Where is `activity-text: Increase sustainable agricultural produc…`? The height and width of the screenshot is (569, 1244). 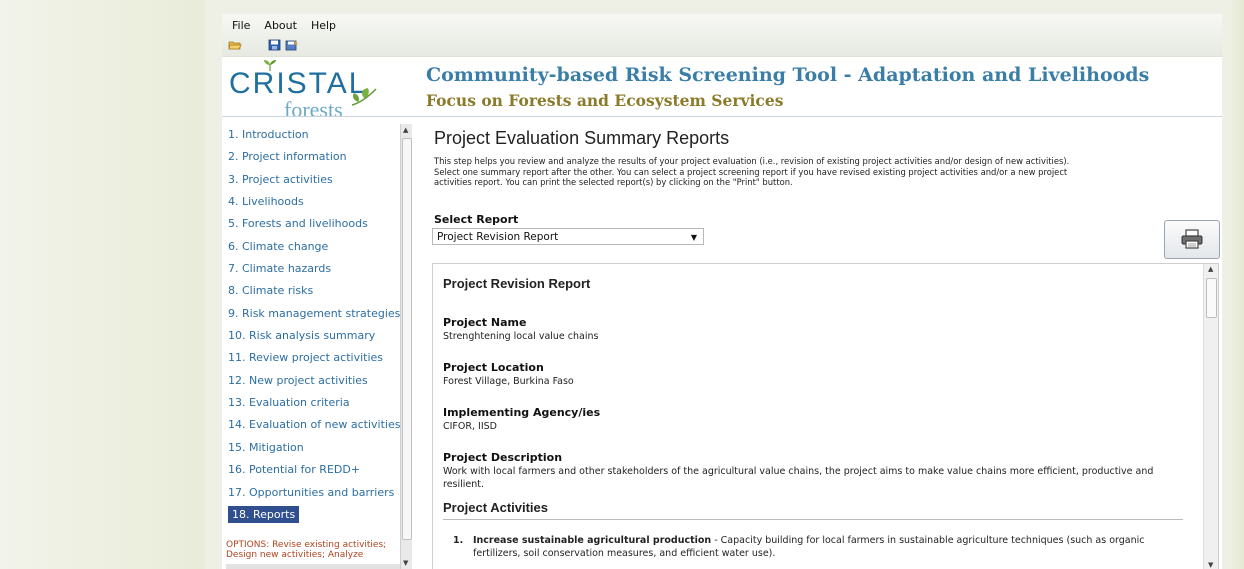 activity-text: Increase sustainable agricultural produc… is located at coordinates (823, 547).